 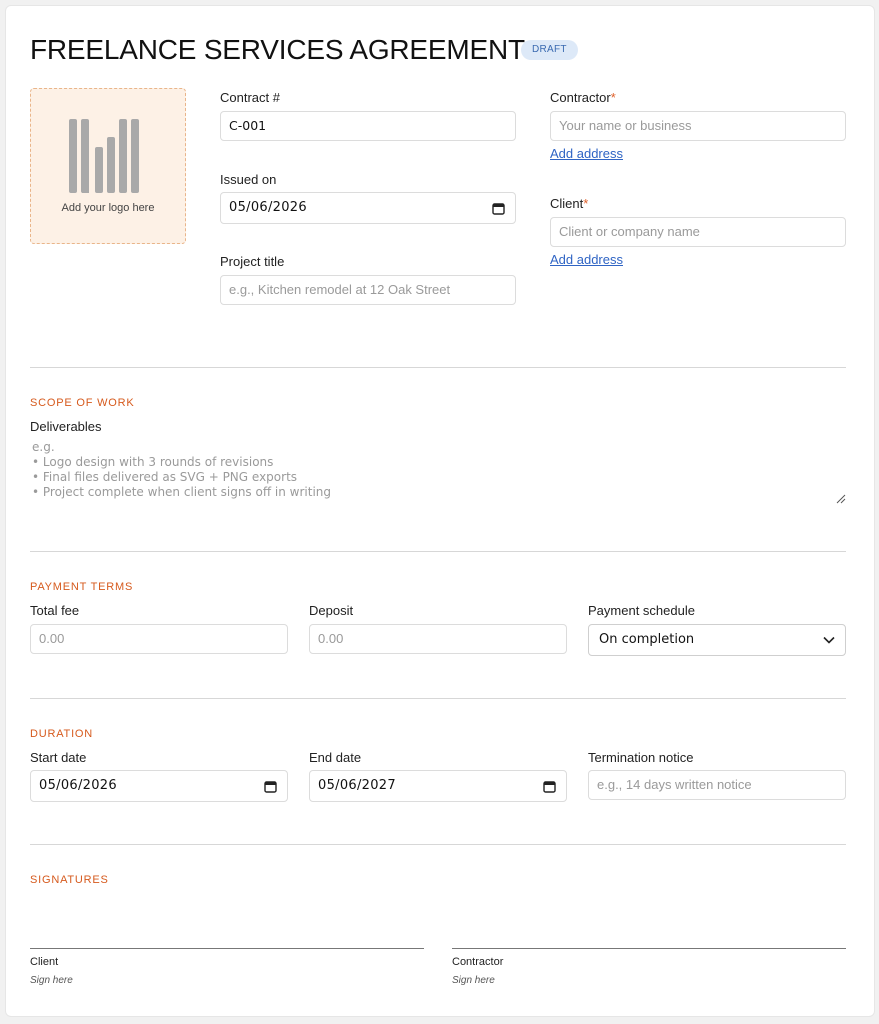 I want to click on deliverables-label: Deliverables, so click(x=66, y=426).